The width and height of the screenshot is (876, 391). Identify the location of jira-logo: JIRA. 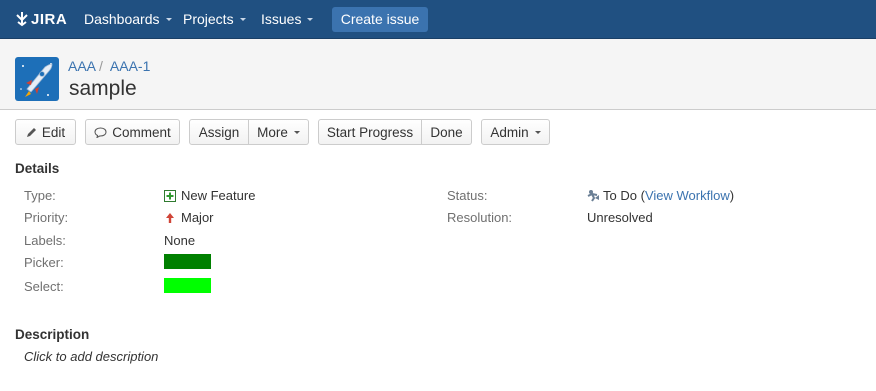
(41, 19).